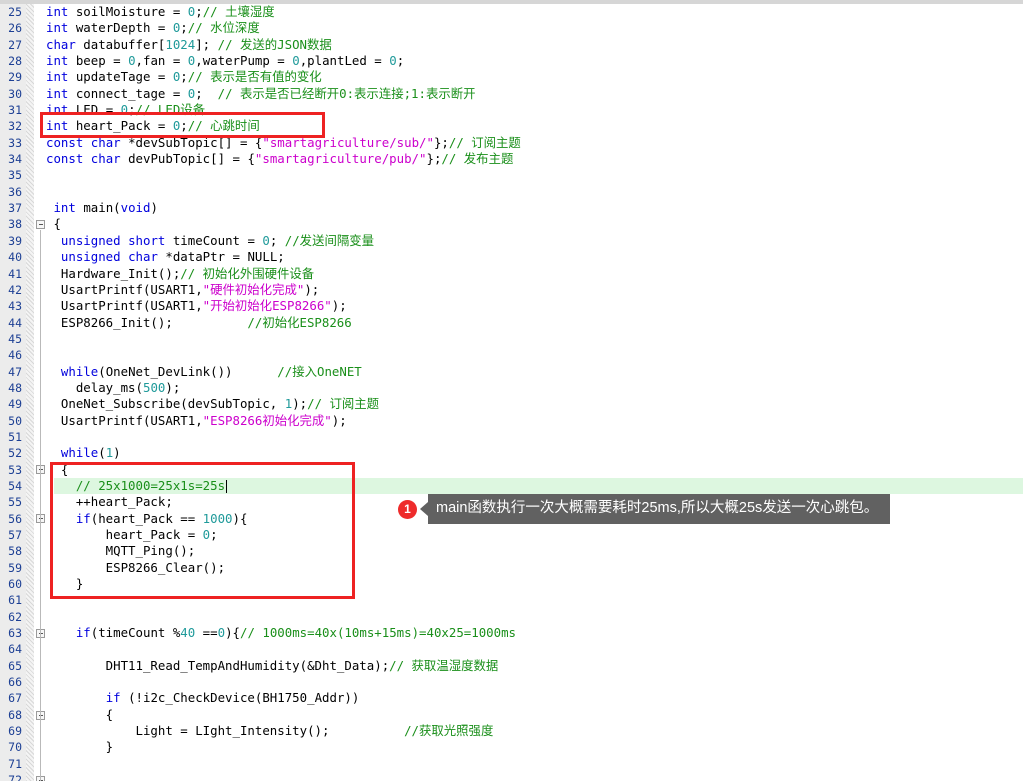  Describe the element at coordinates (15, 485) in the screenshot. I see `line-number: 54` at that location.